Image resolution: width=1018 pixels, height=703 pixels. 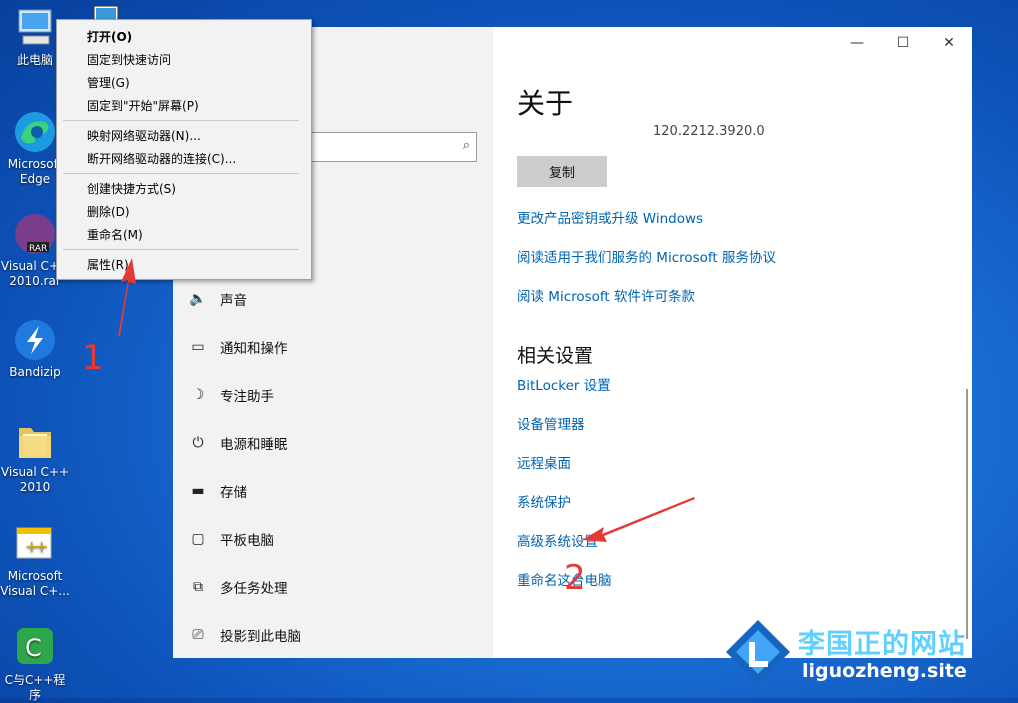 I want to click on annotation-number-1: 1, so click(x=93, y=358).